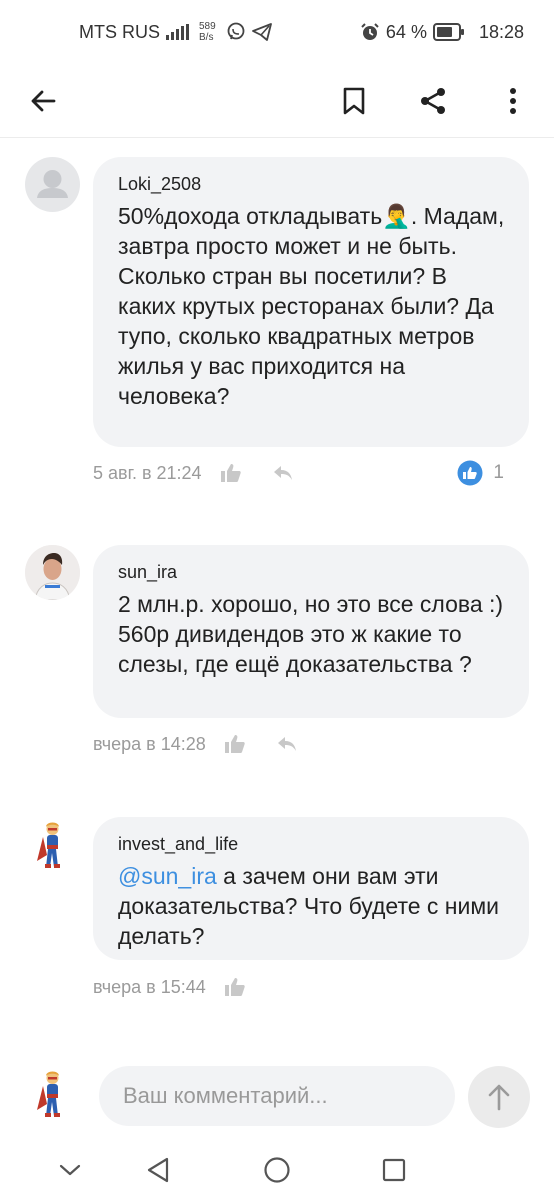  What do you see at coordinates (311, 473) in the screenshot?
I see `comment-meta: 5 авг. в 21:24 1` at bounding box center [311, 473].